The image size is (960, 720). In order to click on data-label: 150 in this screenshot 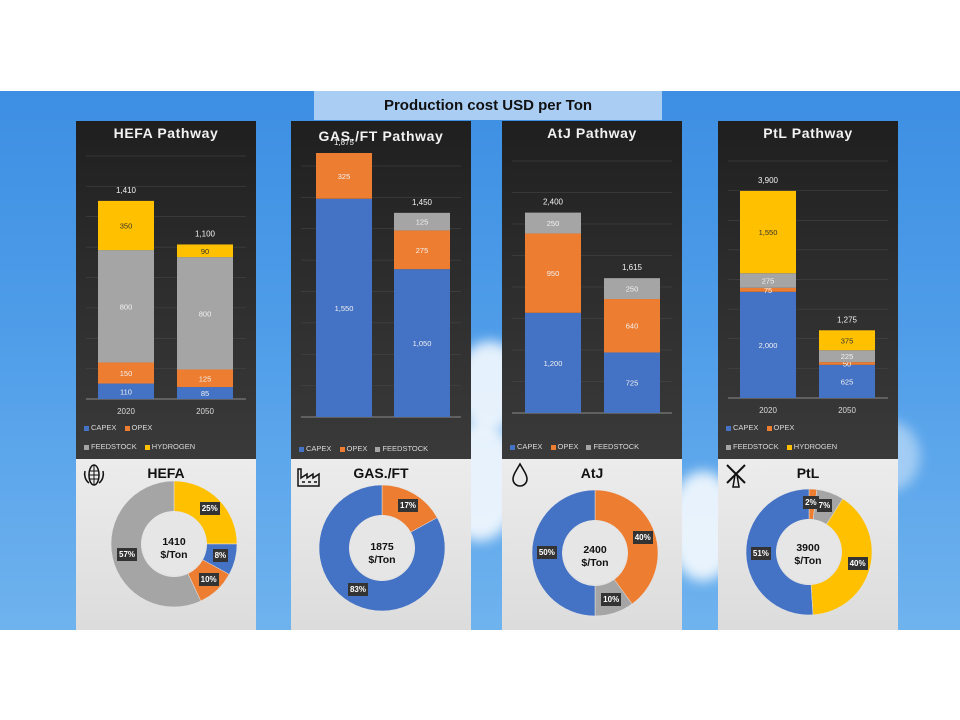, I will do `click(126, 373)`.